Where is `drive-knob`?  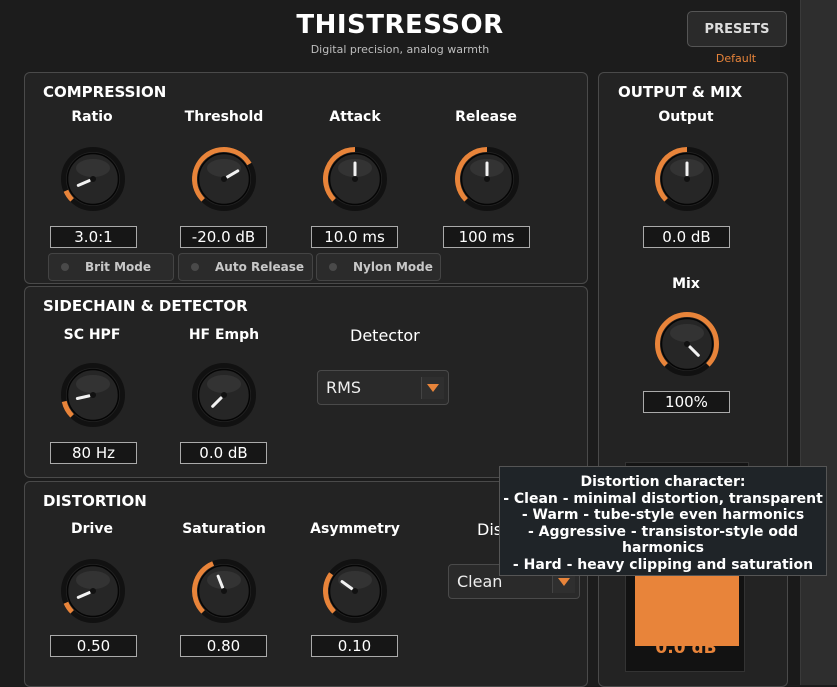 drive-knob is located at coordinates (93, 591).